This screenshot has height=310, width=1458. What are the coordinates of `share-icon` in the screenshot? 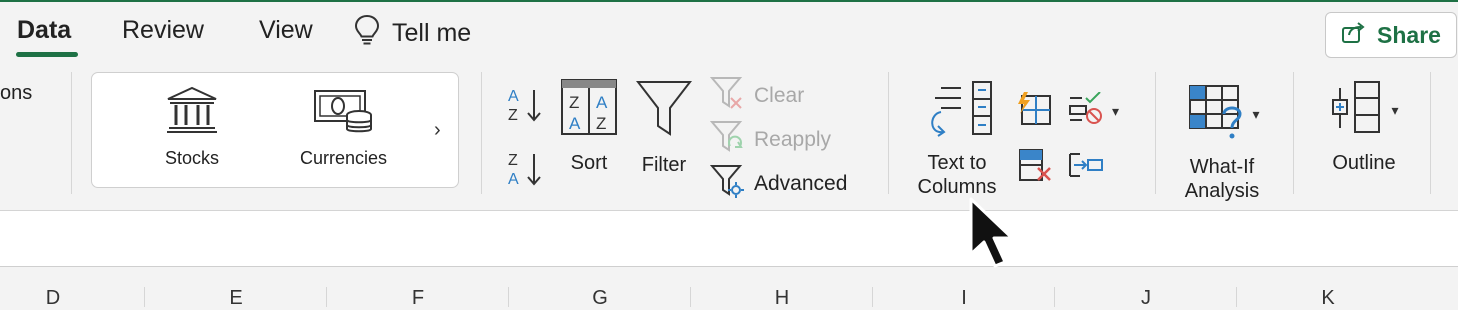 It's located at (1354, 35).